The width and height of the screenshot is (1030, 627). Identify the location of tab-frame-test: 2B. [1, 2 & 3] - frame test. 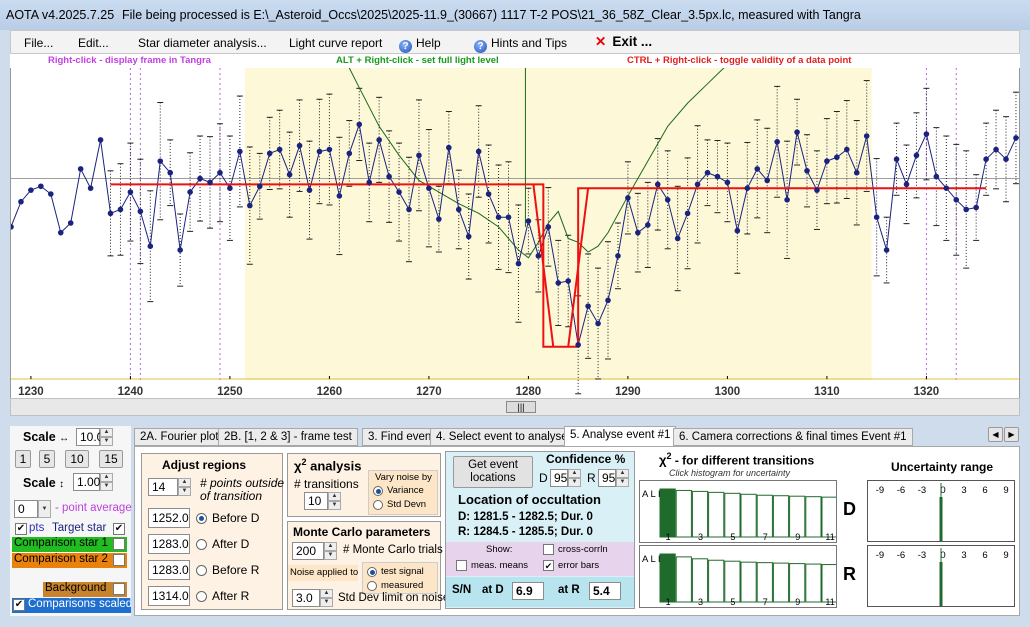
(288, 437).